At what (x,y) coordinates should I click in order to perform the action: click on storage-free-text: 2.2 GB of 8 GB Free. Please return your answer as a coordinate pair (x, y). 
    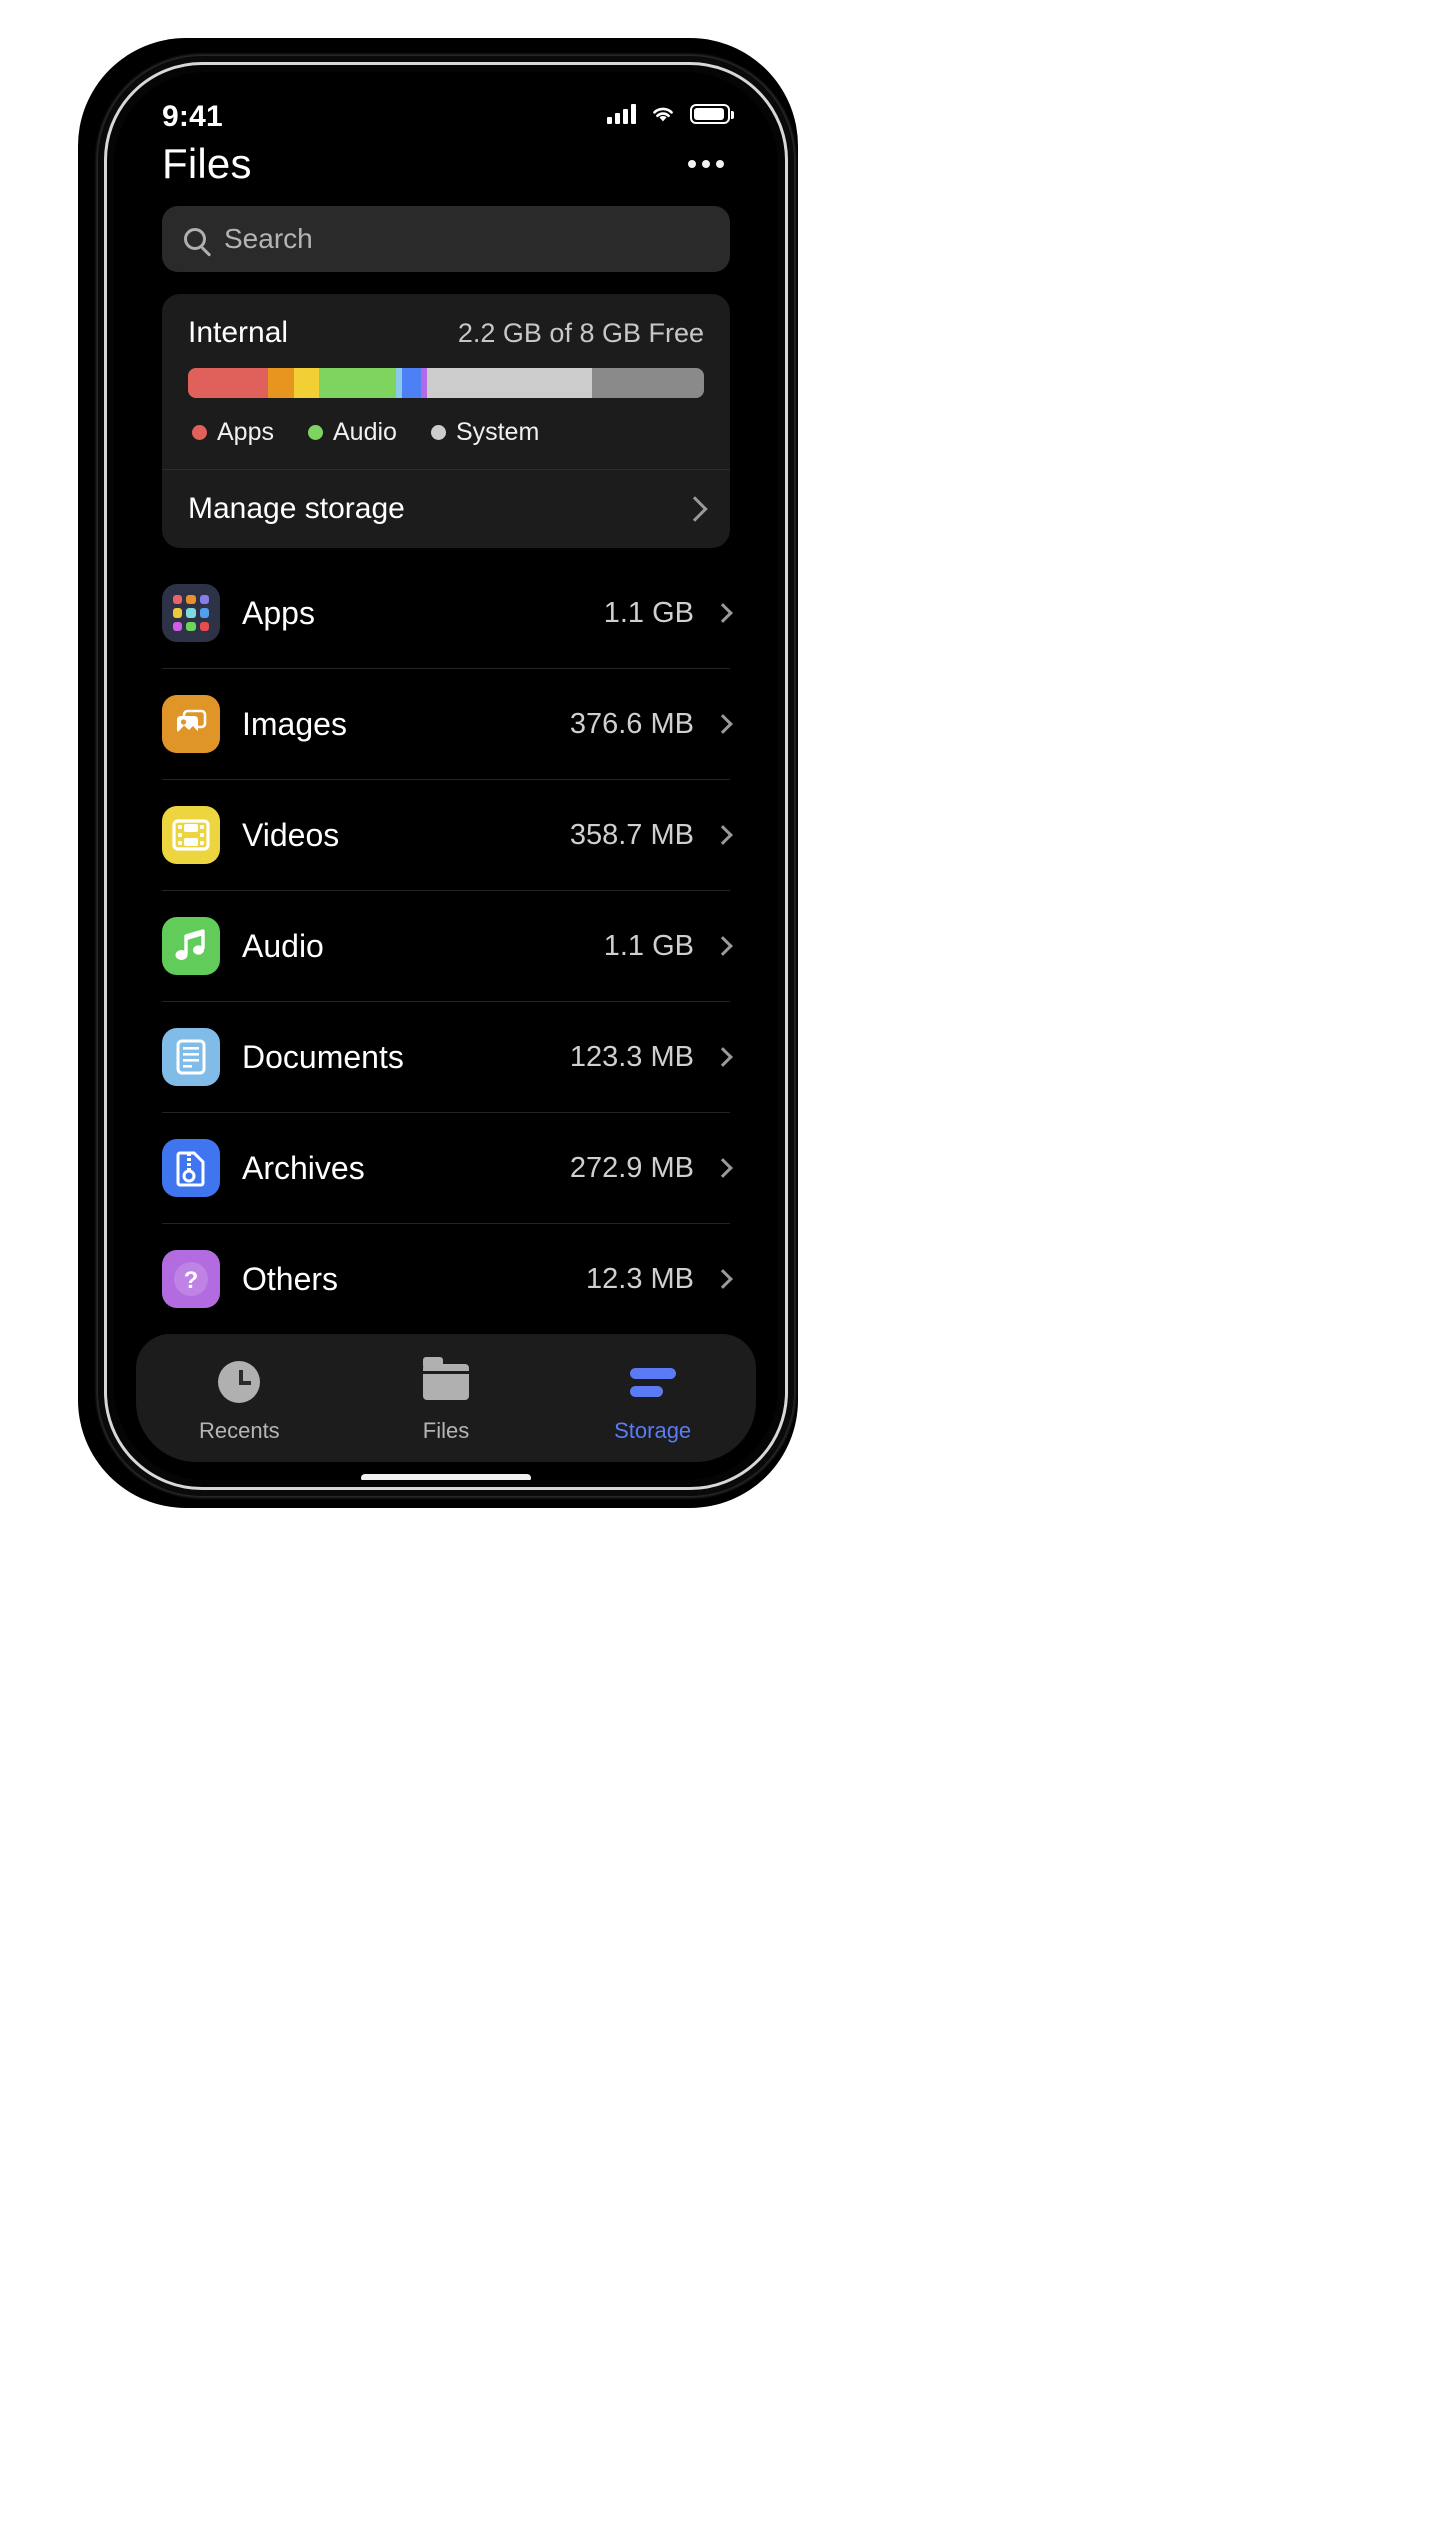
    Looking at the image, I should click on (580, 333).